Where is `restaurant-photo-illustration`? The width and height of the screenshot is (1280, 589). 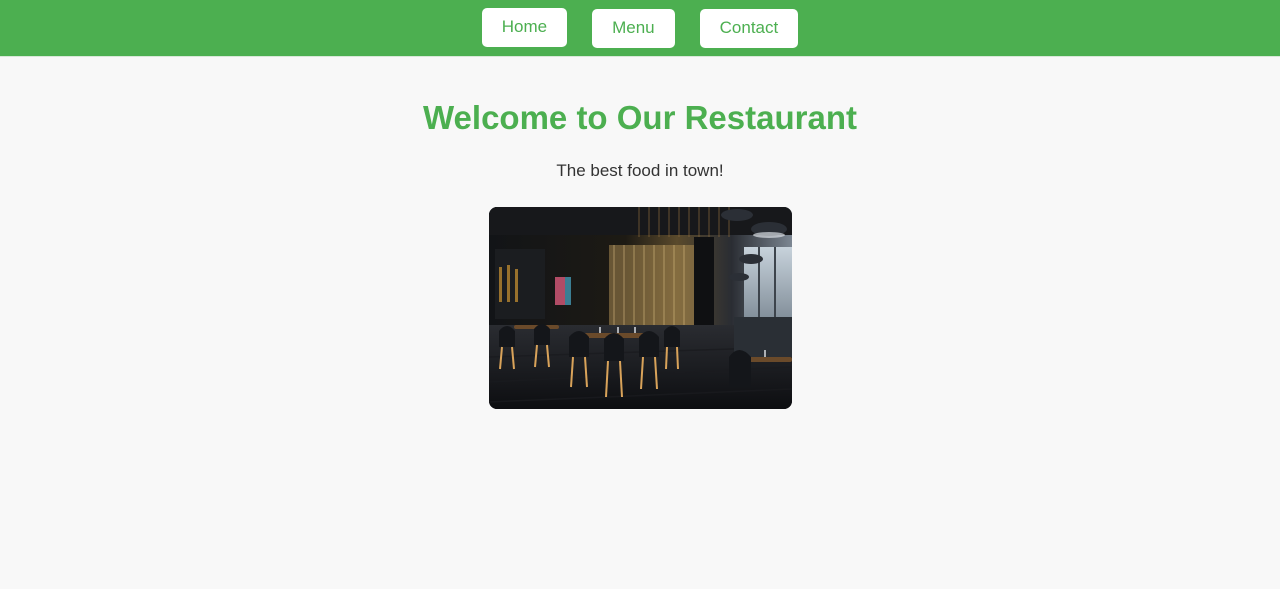 restaurant-photo-illustration is located at coordinates (640, 308).